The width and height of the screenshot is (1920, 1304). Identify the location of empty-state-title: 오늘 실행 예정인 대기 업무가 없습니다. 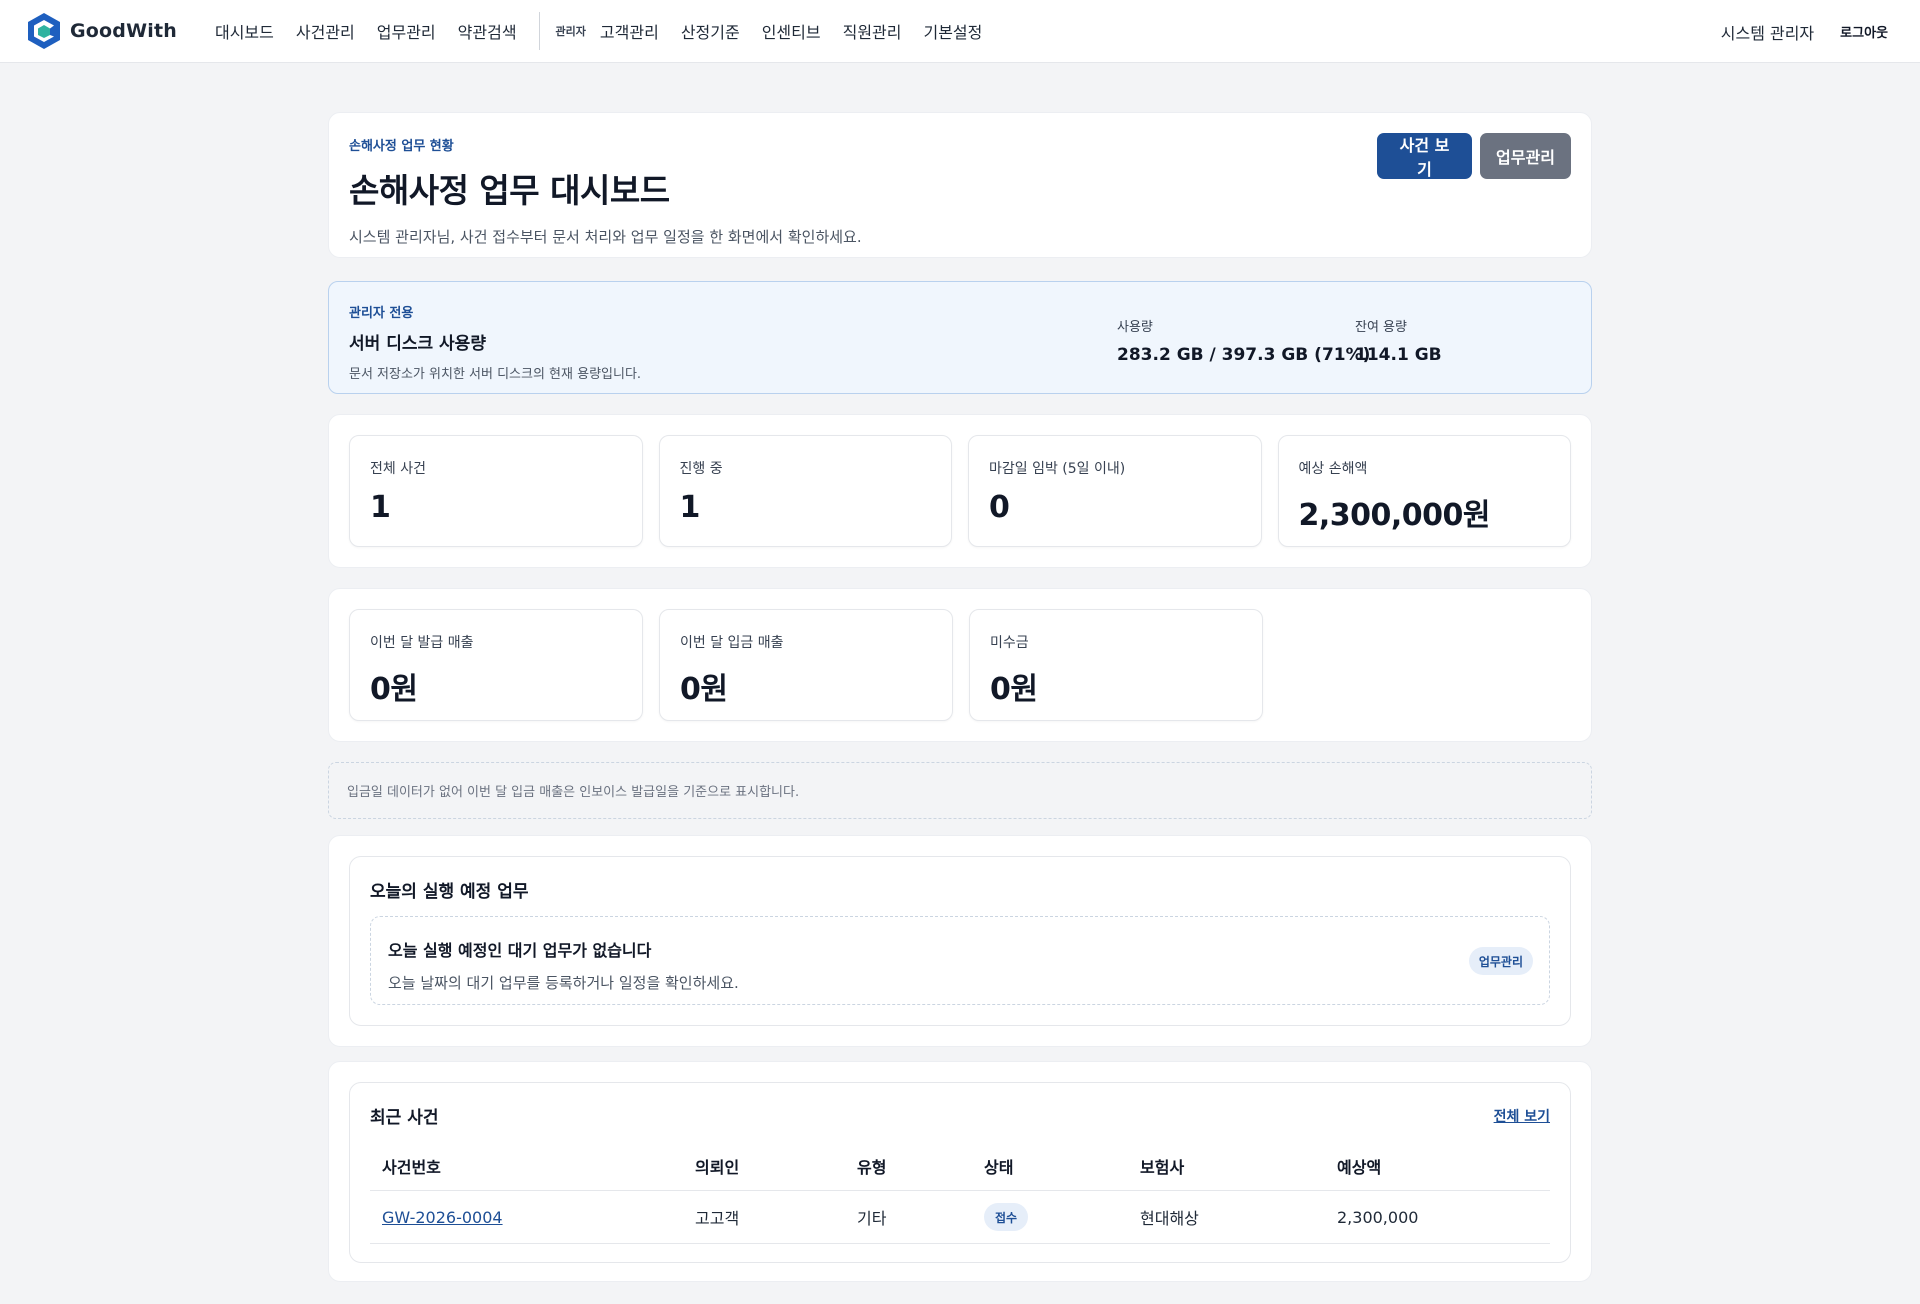
(520, 950).